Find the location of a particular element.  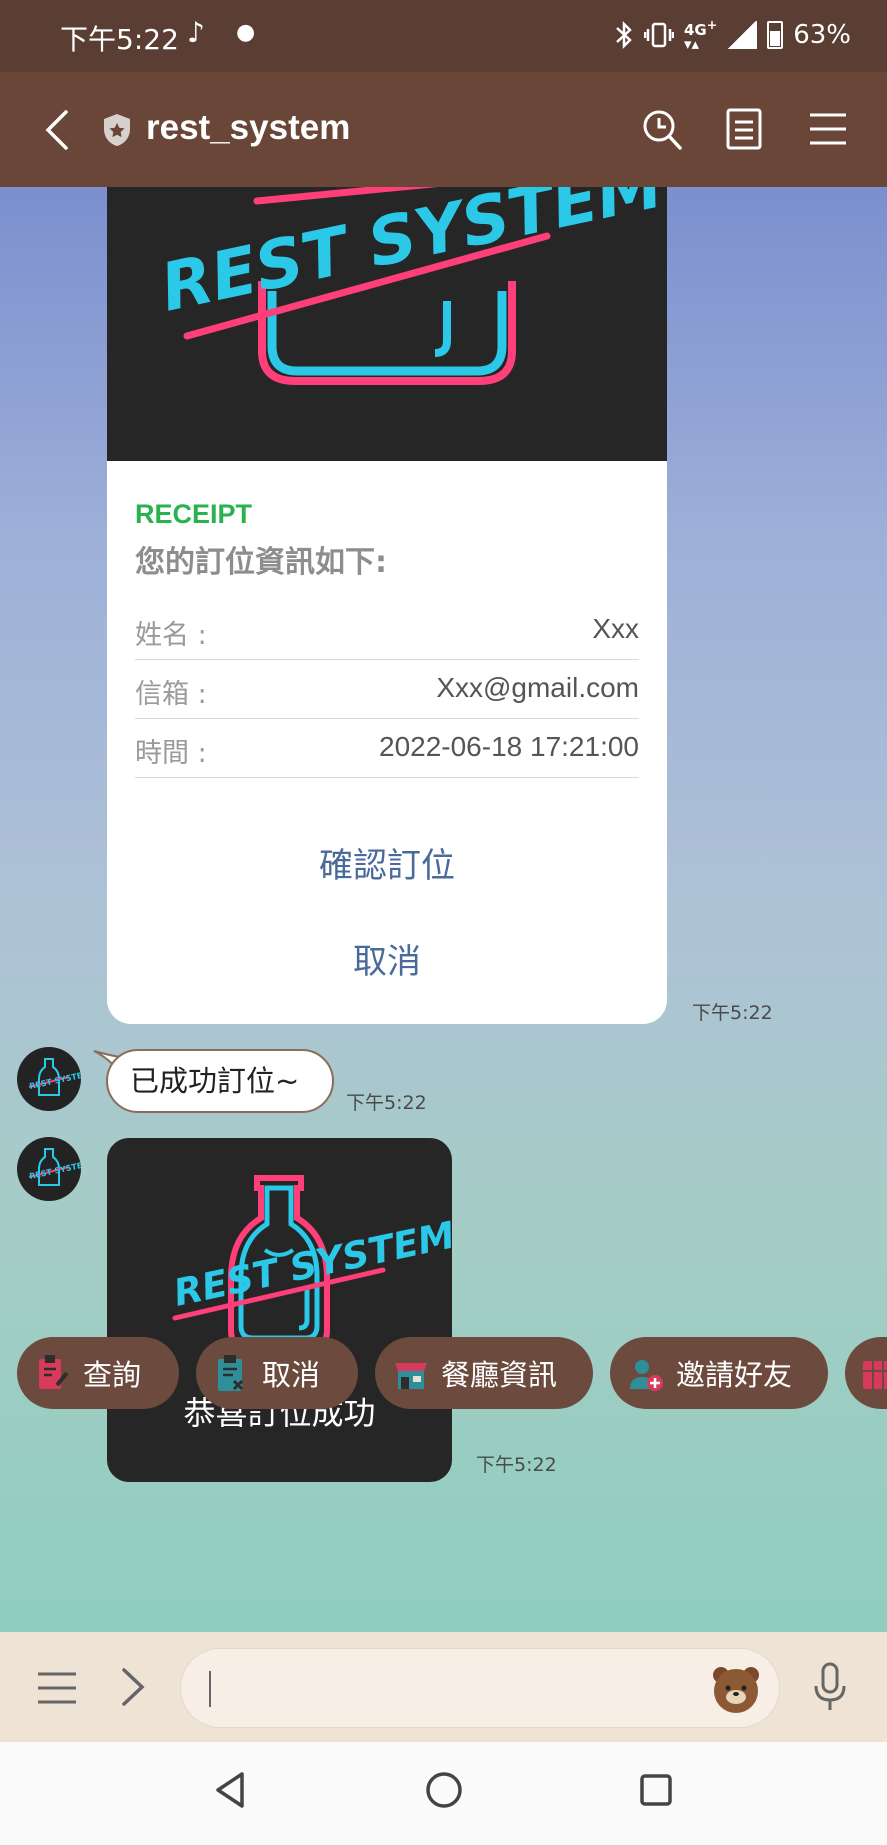

quick-reply-cancel: 取消 is located at coordinates (277, 1373).